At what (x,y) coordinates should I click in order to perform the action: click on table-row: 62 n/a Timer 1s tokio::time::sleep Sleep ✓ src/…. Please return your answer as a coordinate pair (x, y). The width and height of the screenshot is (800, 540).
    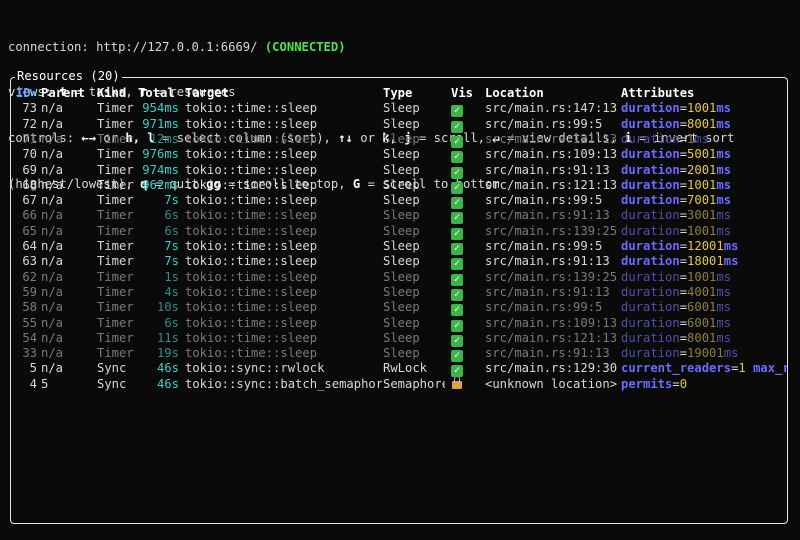
    Looking at the image, I should click on (399, 277).